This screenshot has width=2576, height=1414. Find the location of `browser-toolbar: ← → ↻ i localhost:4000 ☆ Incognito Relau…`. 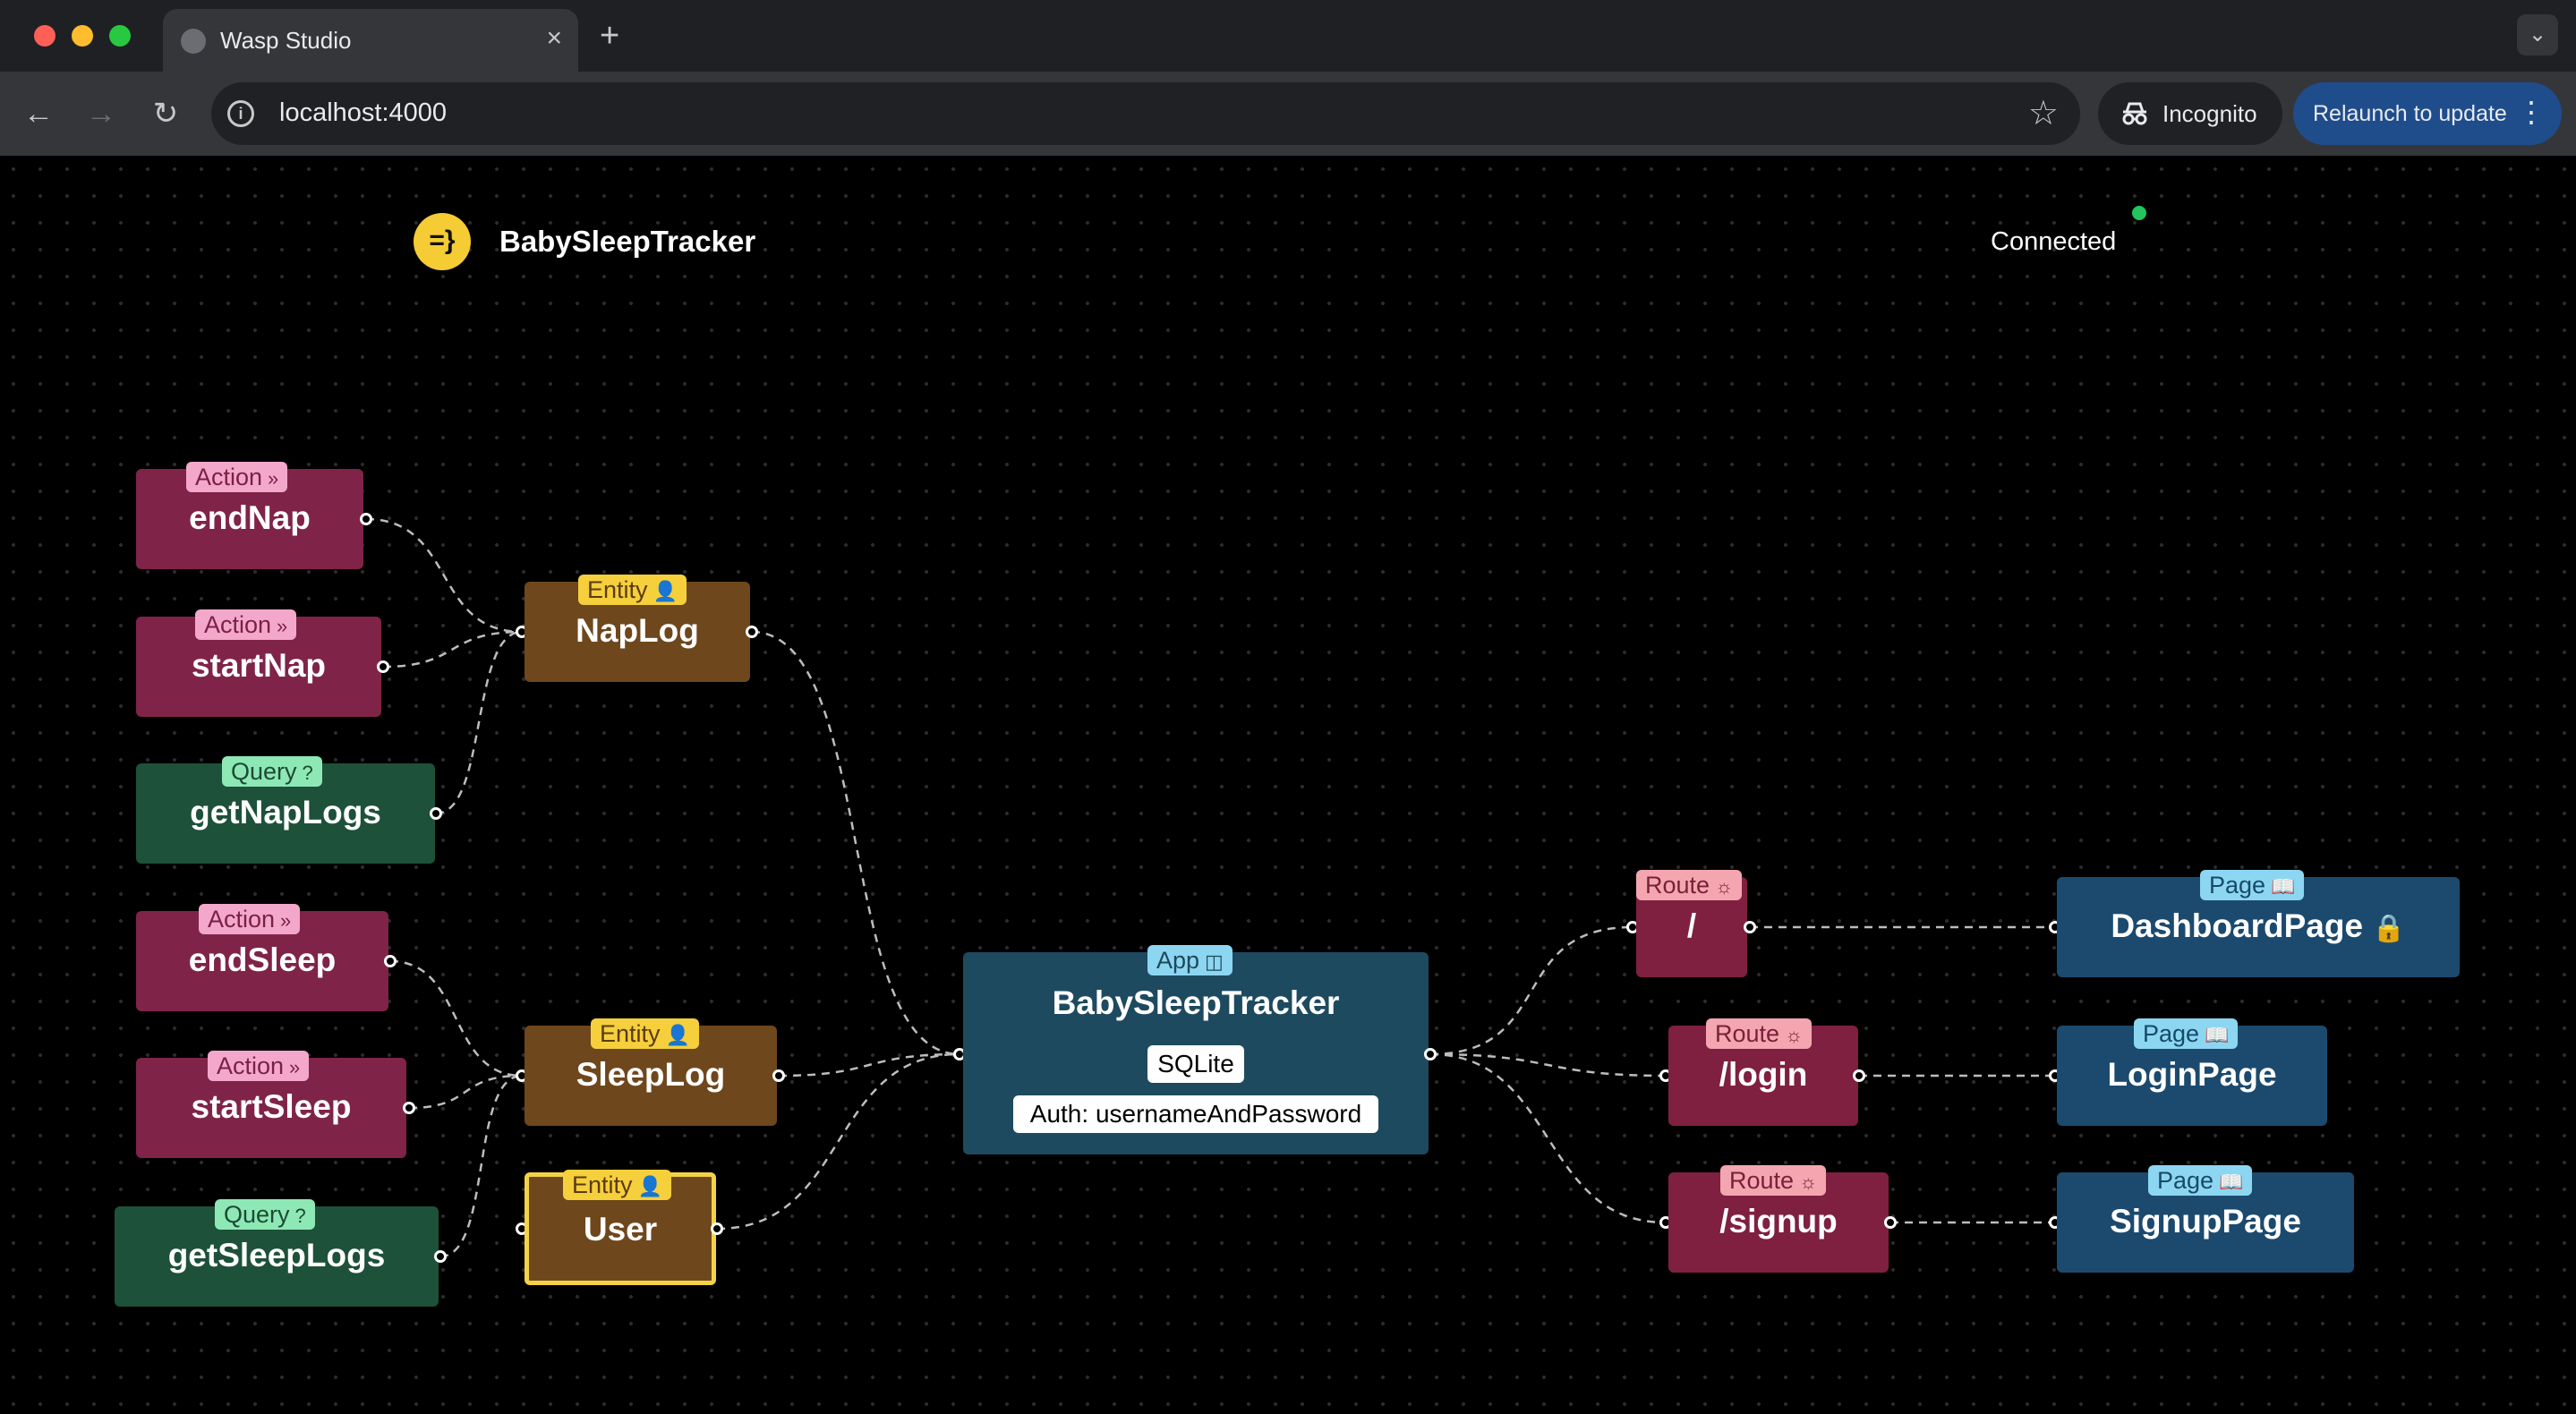

browser-toolbar: ← → ↻ i localhost:4000 ☆ Incognito Relau… is located at coordinates (1288, 114).